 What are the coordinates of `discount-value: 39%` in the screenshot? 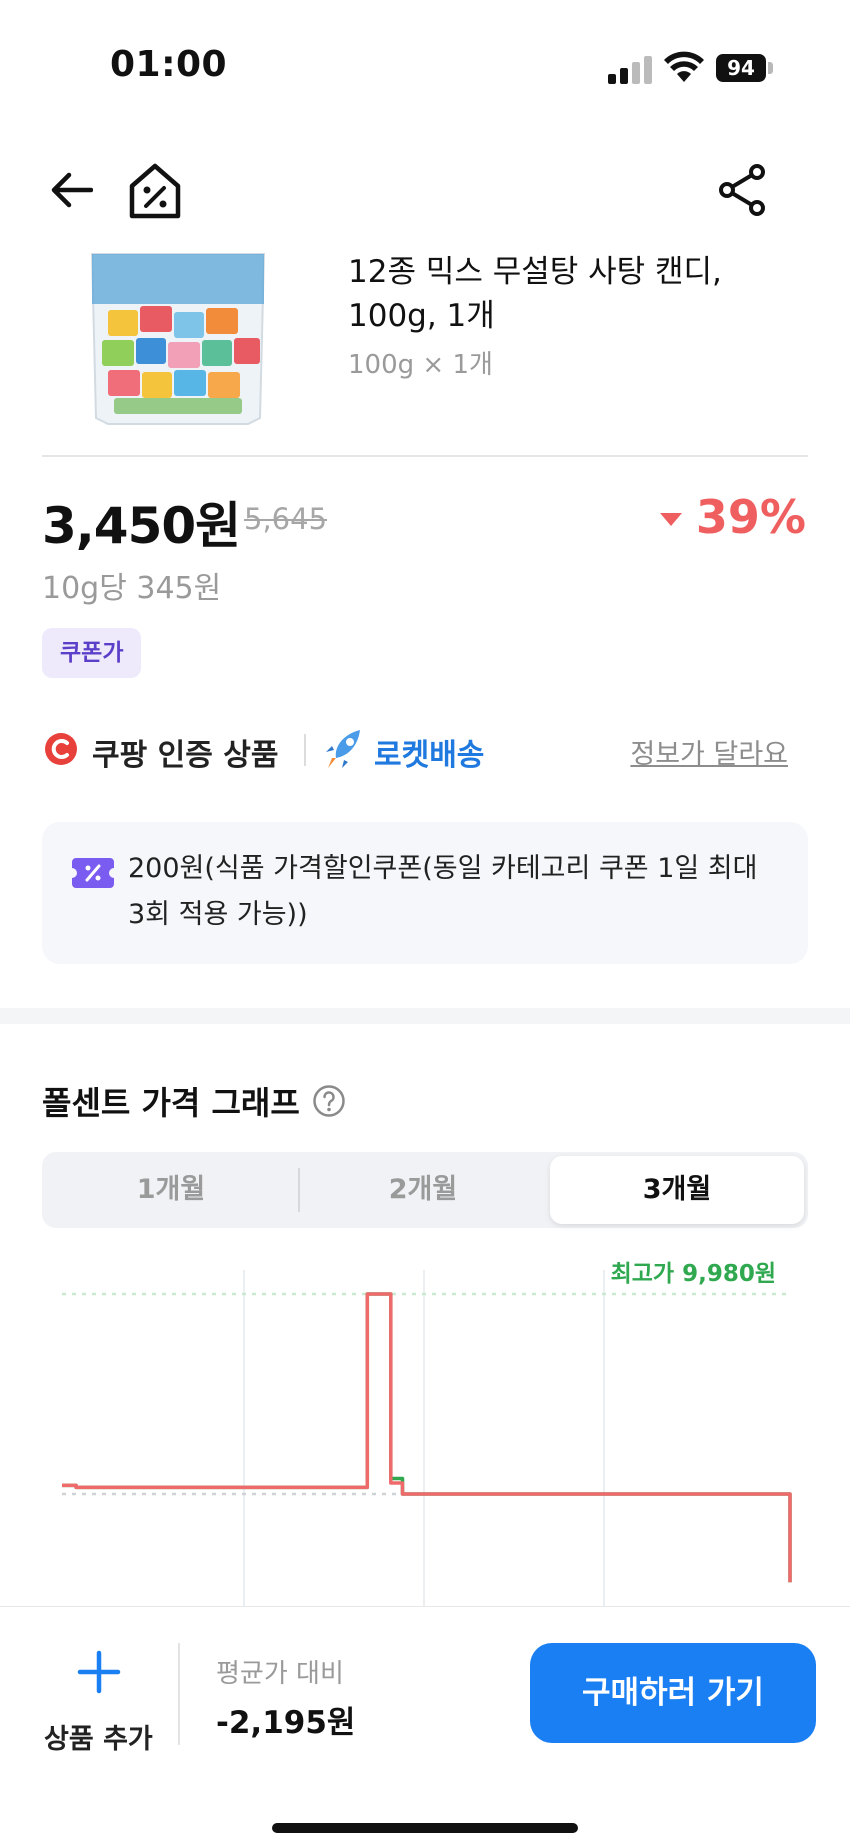 It's located at (750, 517).